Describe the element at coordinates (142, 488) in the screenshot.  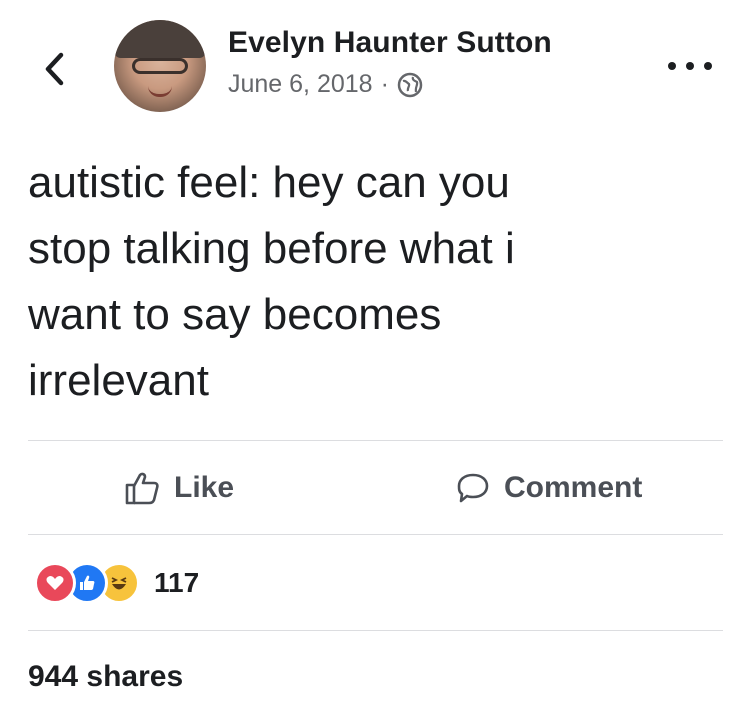
I see `thumbs-up-icon` at that location.